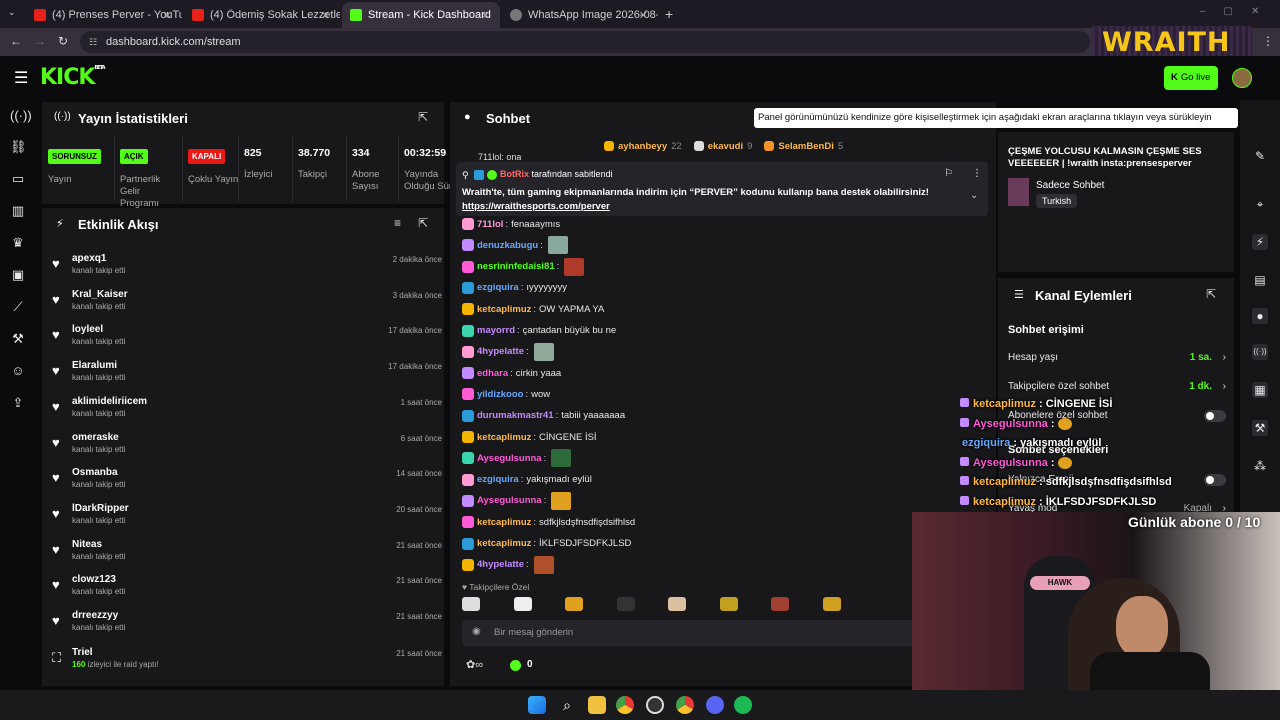  What do you see at coordinates (537, 705) in the screenshot?
I see `windows-start-icon` at bounding box center [537, 705].